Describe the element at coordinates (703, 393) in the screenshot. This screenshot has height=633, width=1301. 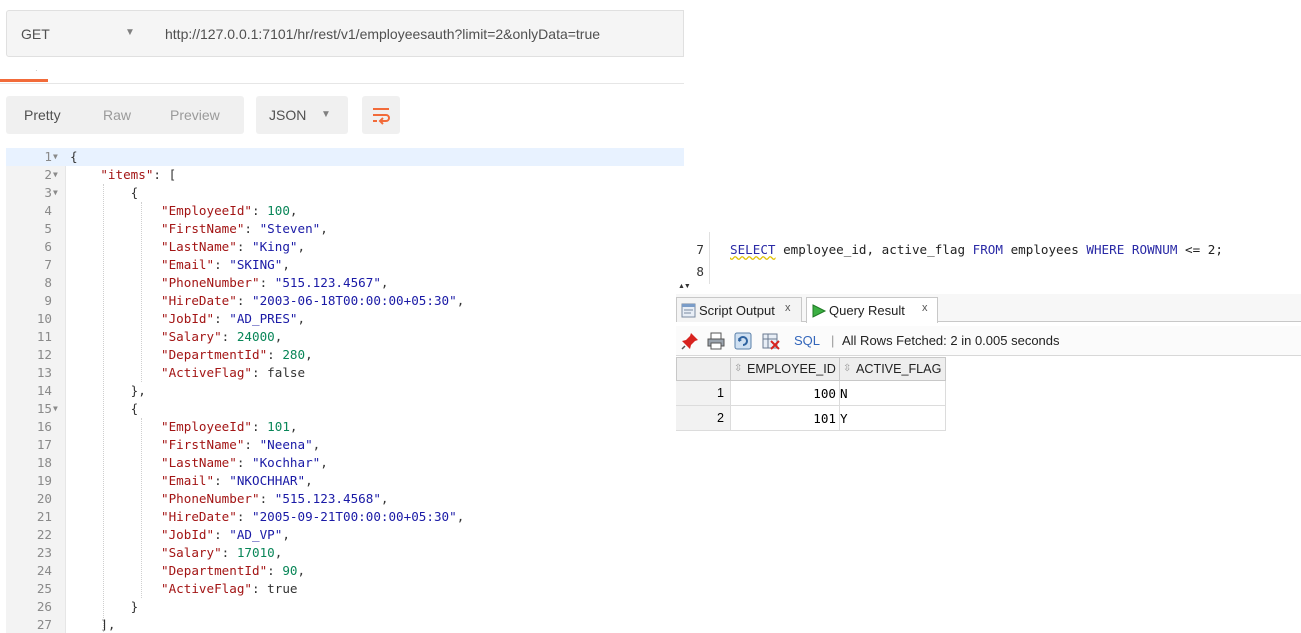
I see `row-number: 1` at that location.